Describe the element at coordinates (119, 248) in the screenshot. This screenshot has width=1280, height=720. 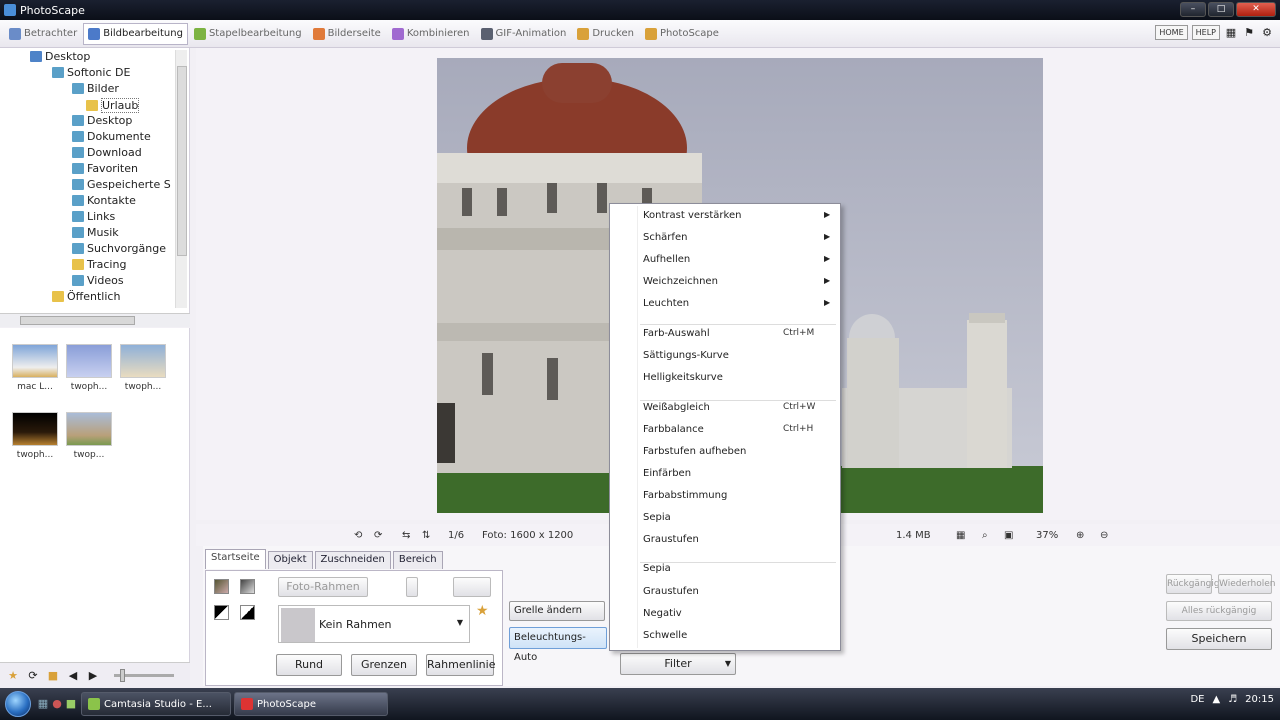
I see `tree-item: Suchvorgänge` at that location.